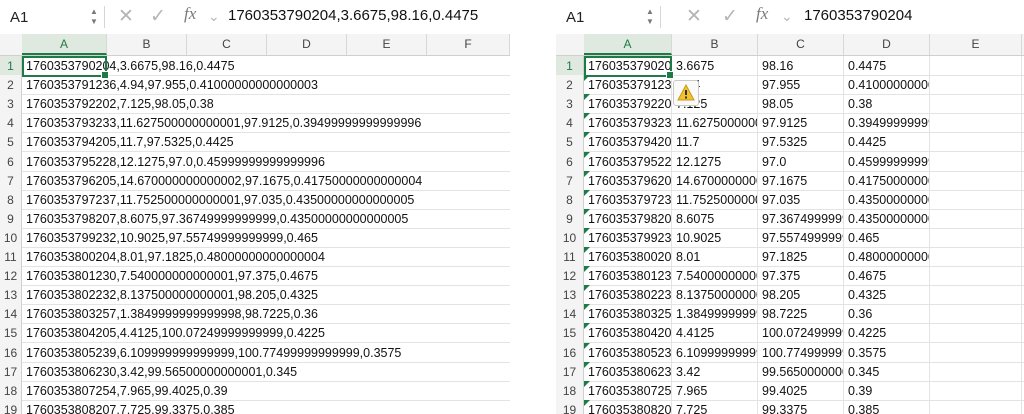 The width and height of the screenshot is (1024, 414). I want to click on cell-e18, so click(387, 391).